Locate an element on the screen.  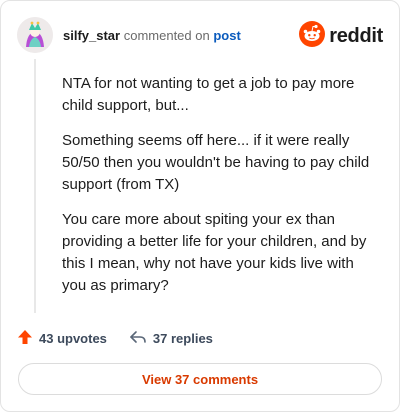
action-text: commented on is located at coordinates (166, 35).